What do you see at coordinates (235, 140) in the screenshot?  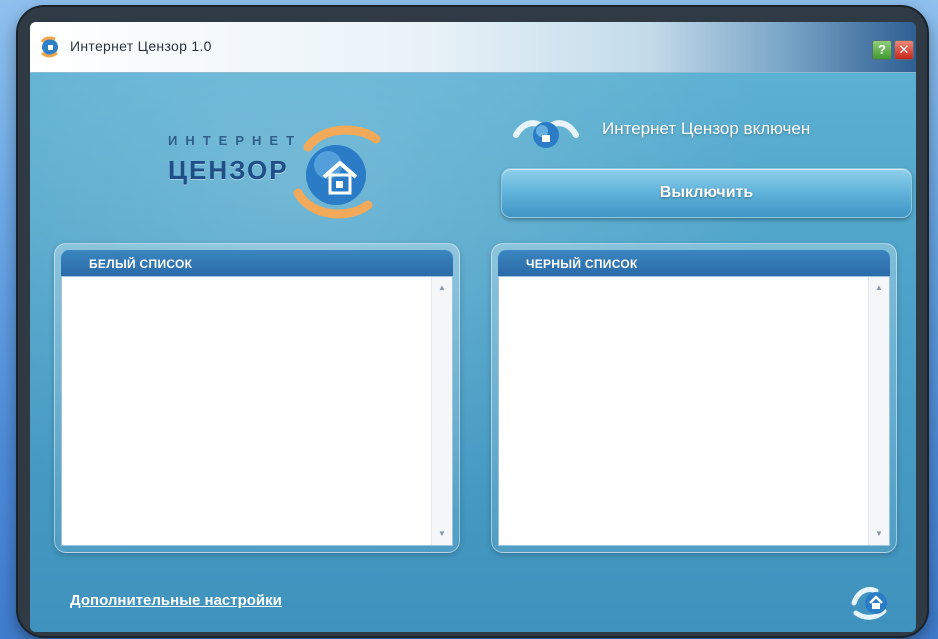 I see `logo-line1: ИНТЕРНЕТ` at bounding box center [235, 140].